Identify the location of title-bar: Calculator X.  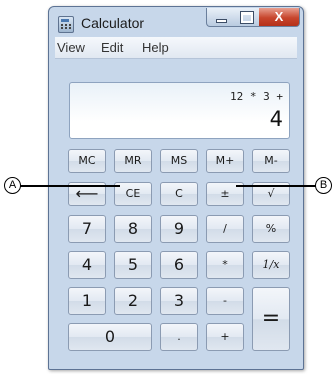
(176, 22).